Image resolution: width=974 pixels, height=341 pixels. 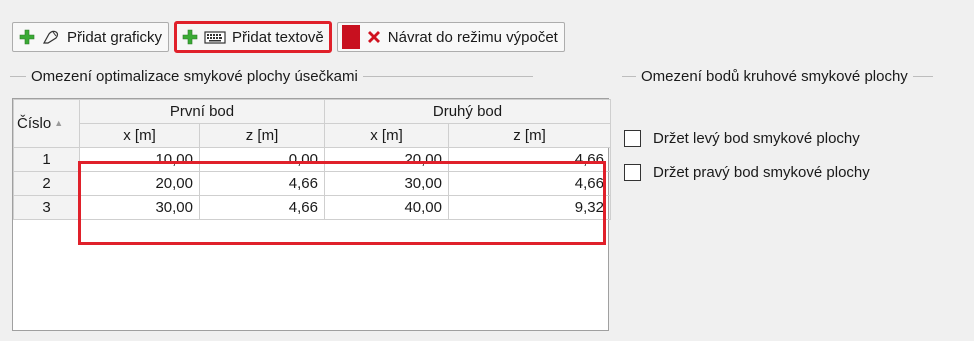 What do you see at coordinates (115, 37) in the screenshot?
I see `add-graphic-label: Přidat graficky` at bounding box center [115, 37].